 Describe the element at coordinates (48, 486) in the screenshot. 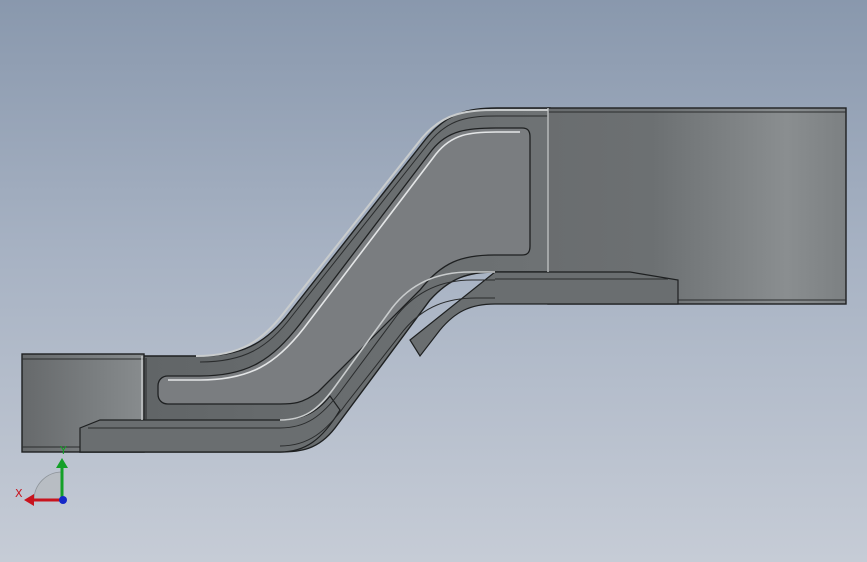

I see `triad-plane-indicator` at that location.